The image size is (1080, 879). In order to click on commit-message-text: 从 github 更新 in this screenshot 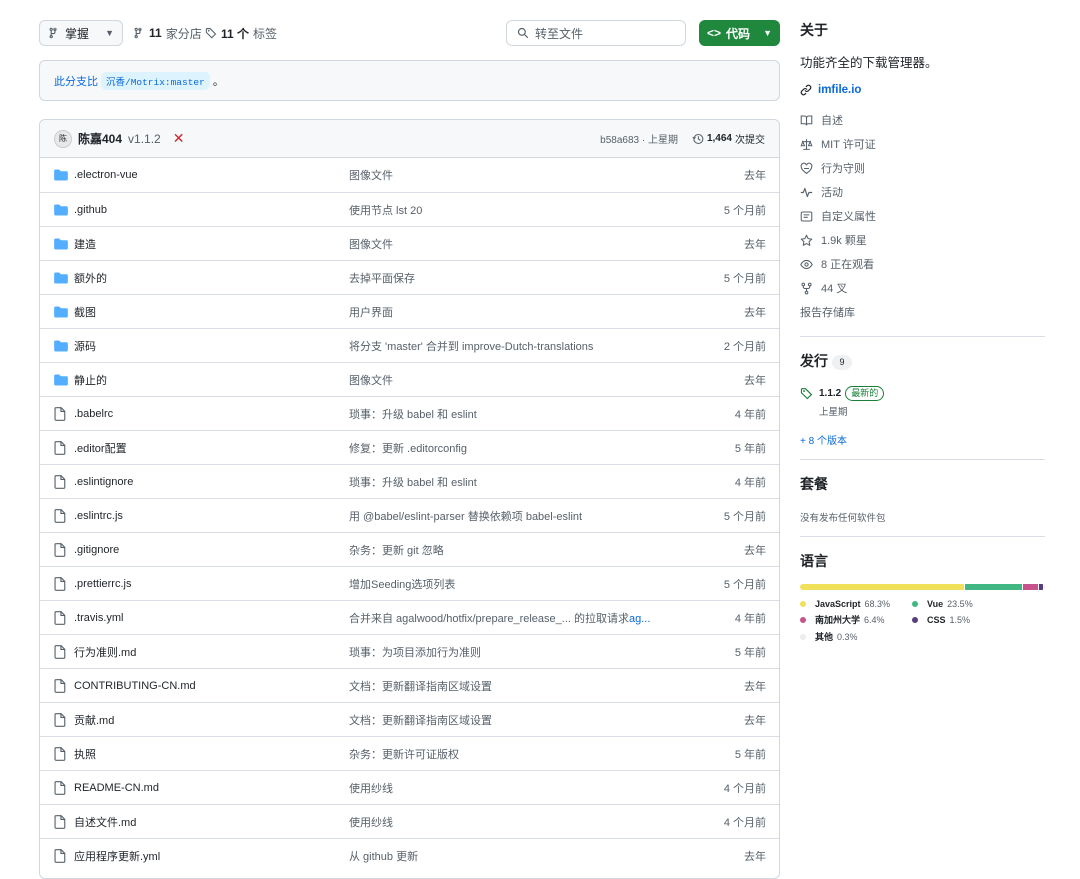, I will do `click(384, 856)`.